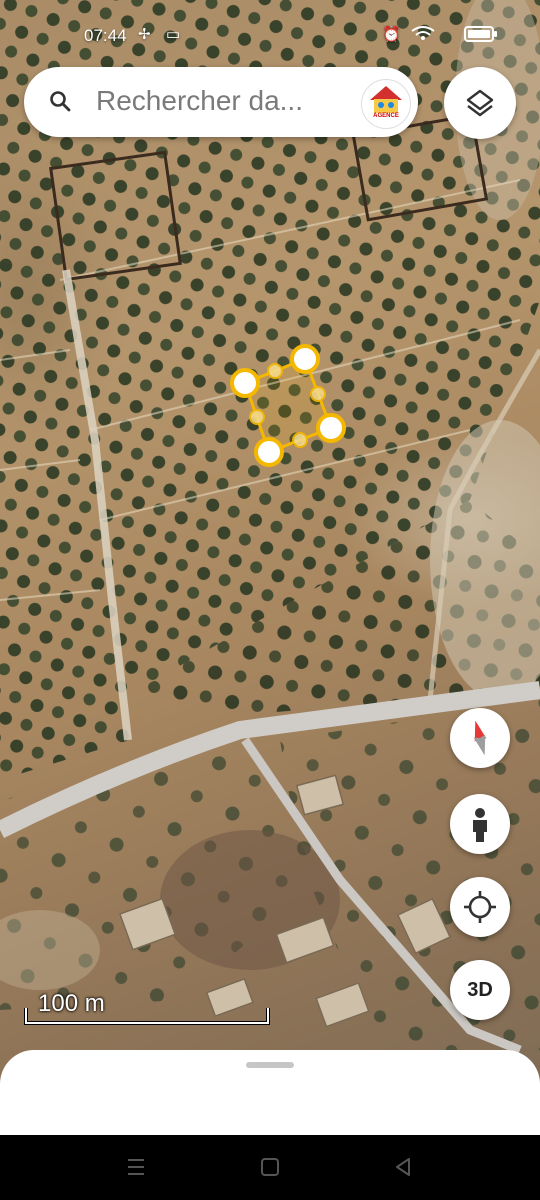 Image resolution: width=540 pixels, height=1200 pixels. Describe the element at coordinates (480, 990) in the screenshot. I see `3d-toggle-button: 3D` at that location.